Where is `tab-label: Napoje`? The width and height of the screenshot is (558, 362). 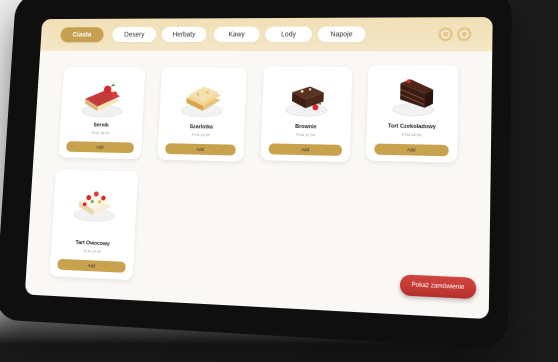
tab-label: Napoje is located at coordinates (341, 34).